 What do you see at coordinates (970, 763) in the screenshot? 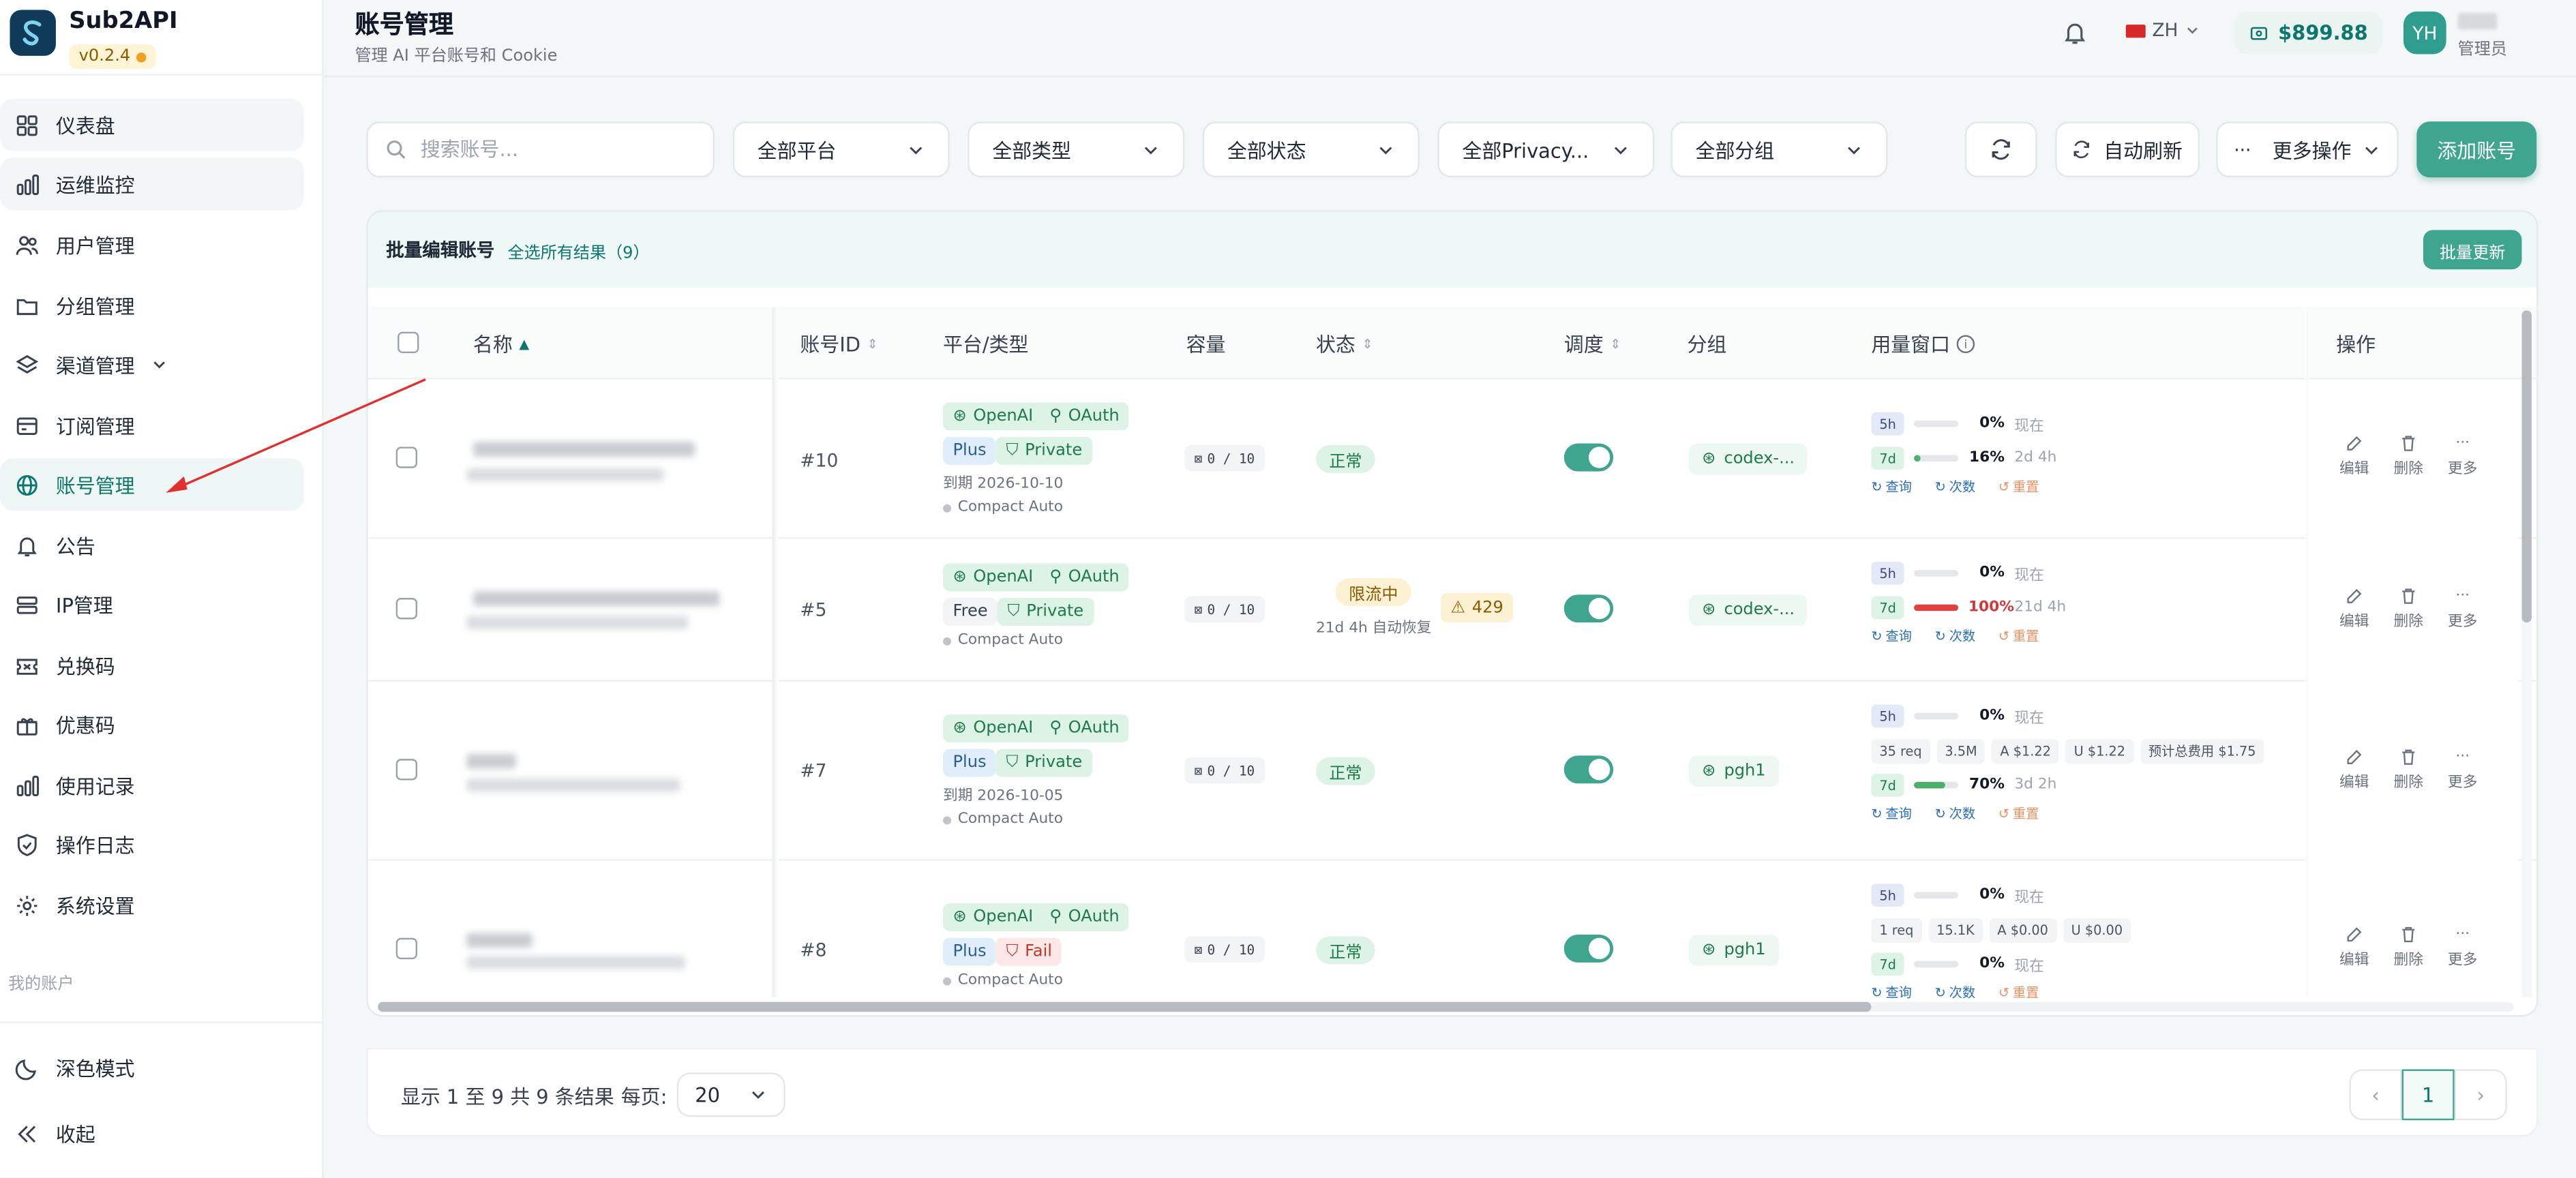
I see `plan-tag: Plus` at bounding box center [970, 763].